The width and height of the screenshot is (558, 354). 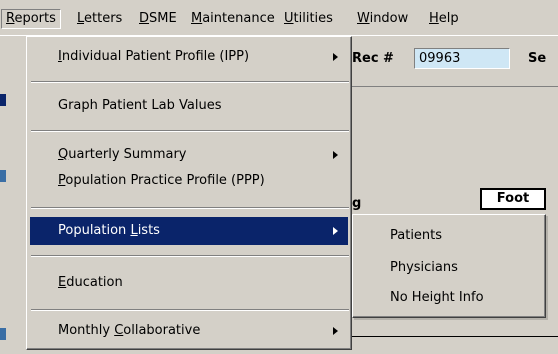 I want to click on menu-reports: Reports, so click(x=31, y=19).